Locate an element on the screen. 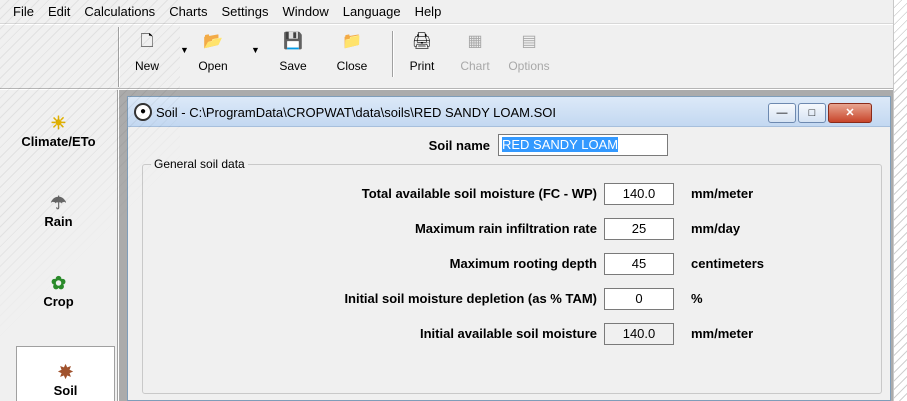  tam-input: 140.0 is located at coordinates (639, 194).